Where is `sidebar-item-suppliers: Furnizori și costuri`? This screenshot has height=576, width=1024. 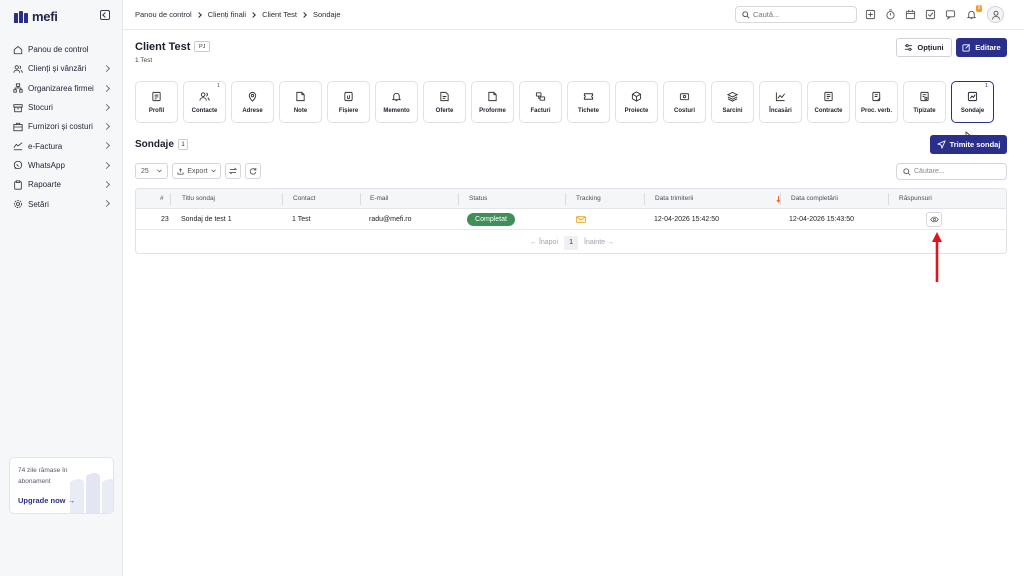 sidebar-item-suppliers: Furnizori și costuri is located at coordinates (61, 126).